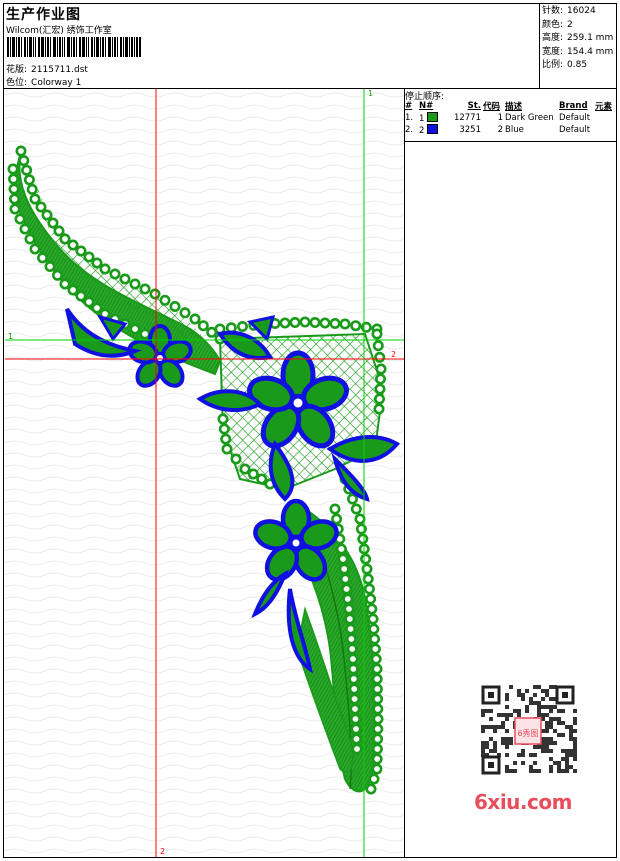 The height and width of the screenshot is (861, 620). What do you see at coordinates (500, 130) in the screenshot?
I see `row-code: 2` at bounding box center [500, 130].